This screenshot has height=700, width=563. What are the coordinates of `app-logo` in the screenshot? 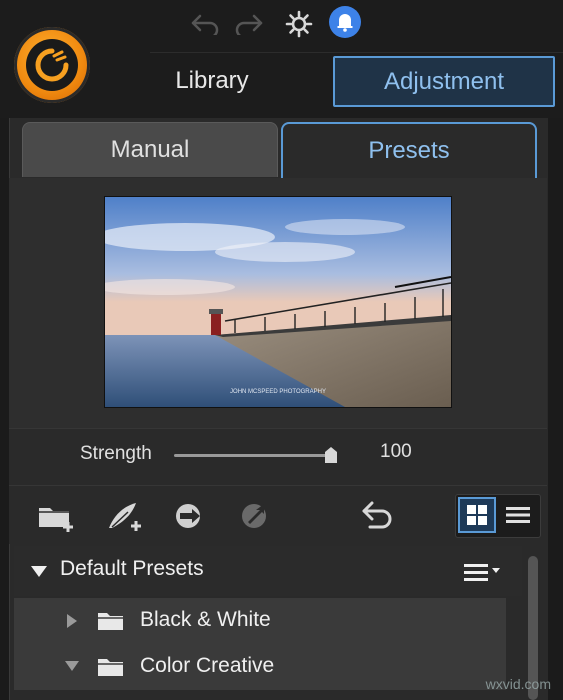 It's located at (52, 65).